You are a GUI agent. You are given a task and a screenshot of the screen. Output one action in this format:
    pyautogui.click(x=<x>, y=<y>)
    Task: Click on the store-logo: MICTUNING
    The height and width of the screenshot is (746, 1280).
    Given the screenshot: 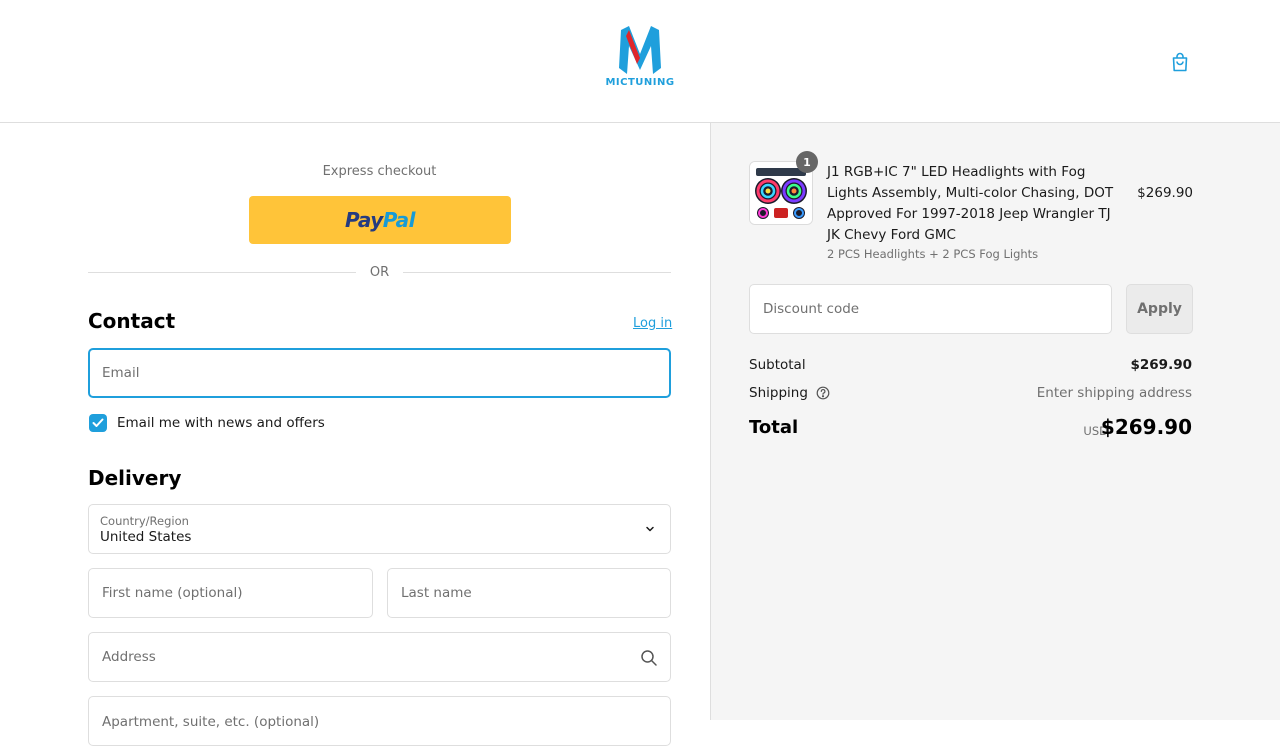 What is the action you would take?
    pyautogui.click(x=640, y=58)
    